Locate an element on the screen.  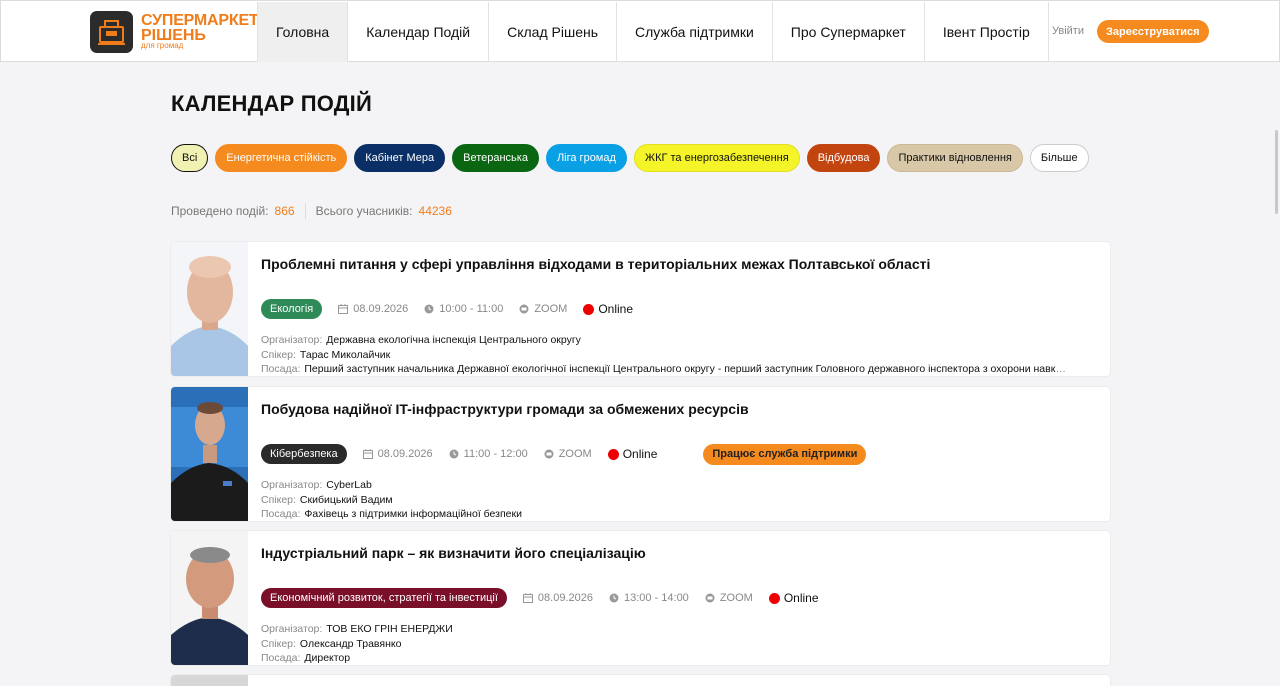
event-category-tag: Кібербезпека is located at coordinates (304, 454).